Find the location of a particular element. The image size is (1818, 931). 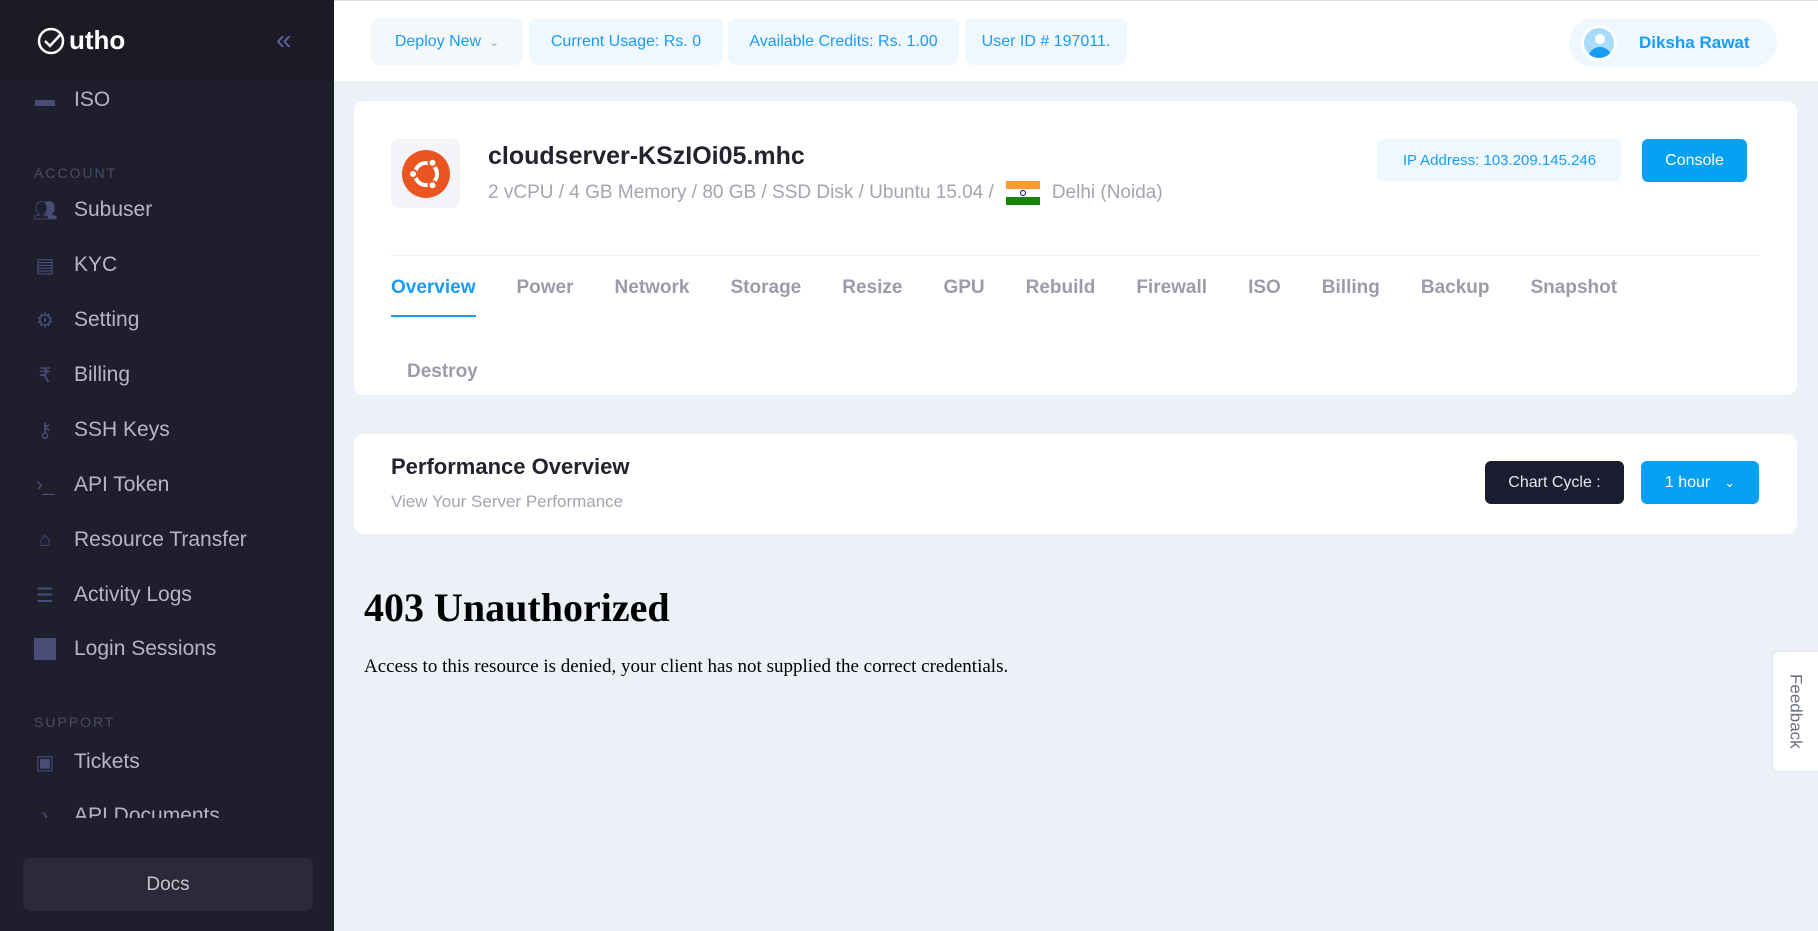

chat-icon: ▣ is located at coordinates (45, 762).